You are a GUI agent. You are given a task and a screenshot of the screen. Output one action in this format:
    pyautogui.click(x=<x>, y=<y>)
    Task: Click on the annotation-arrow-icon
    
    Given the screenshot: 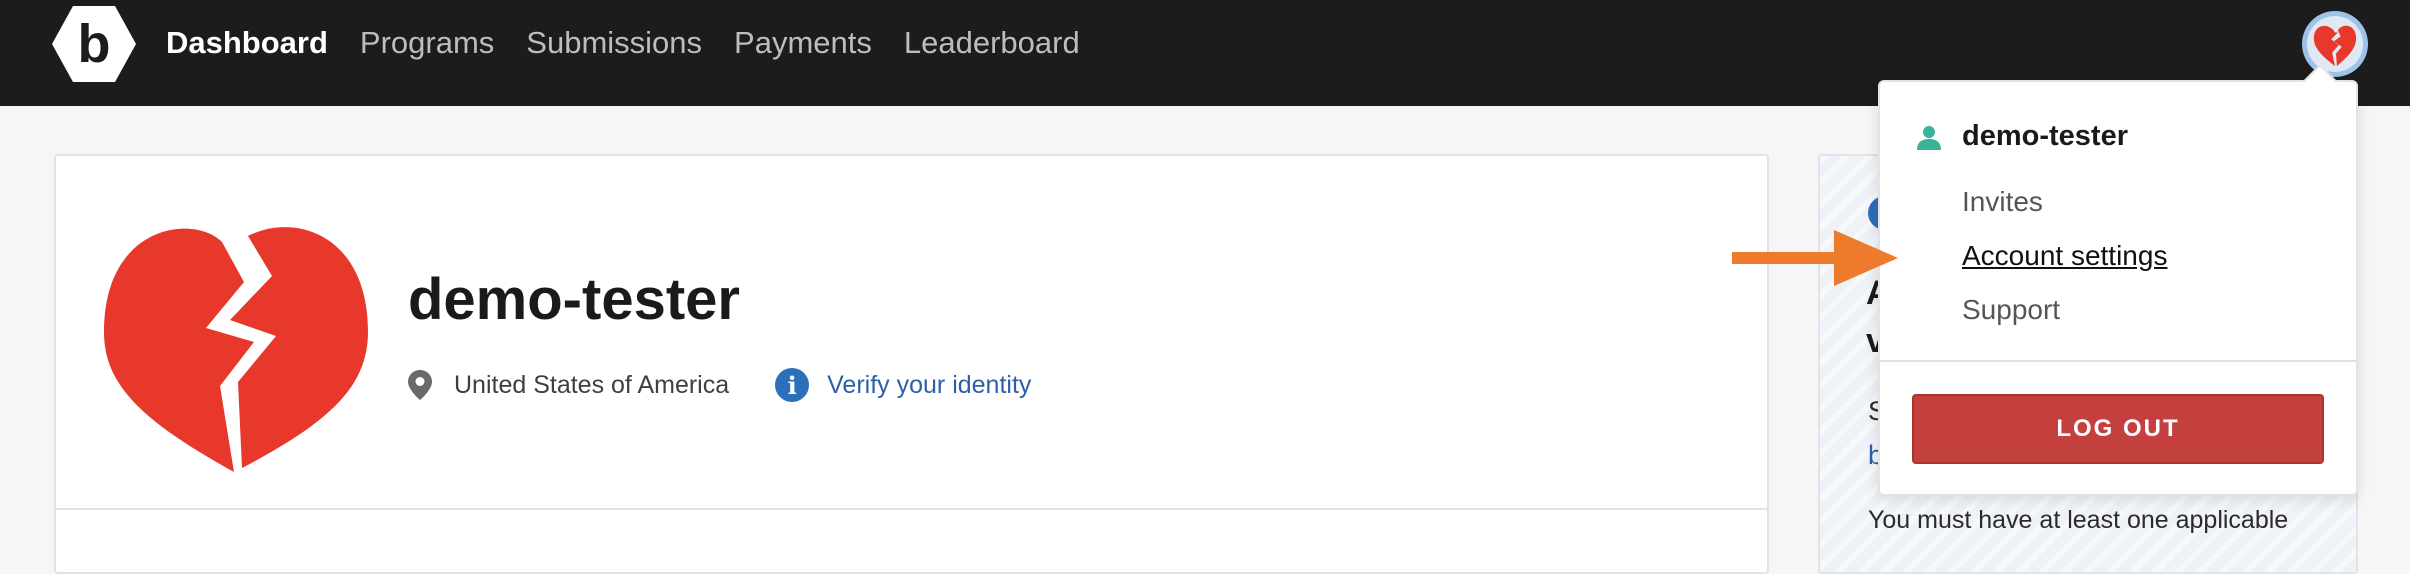 What is the action you would take?
    pyautogui.click(x=1815, y=258)
    